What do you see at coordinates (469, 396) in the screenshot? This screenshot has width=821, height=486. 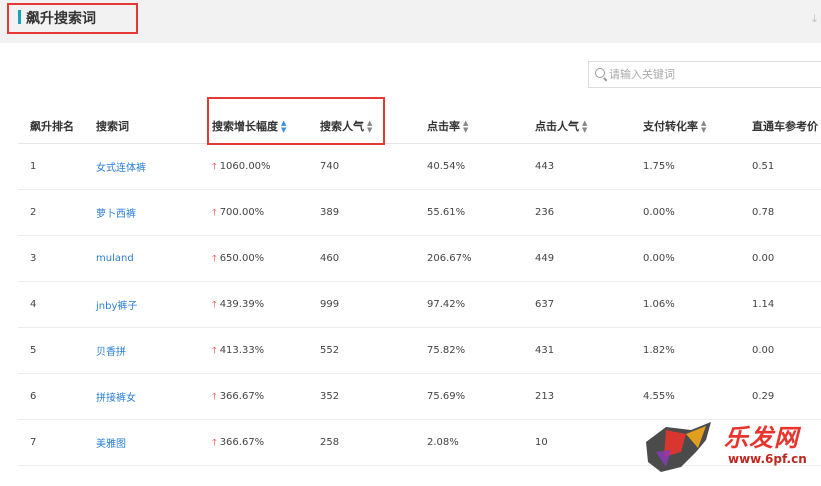 I see `ctr-cell: 75.69%` at bounding box center [469, 396].